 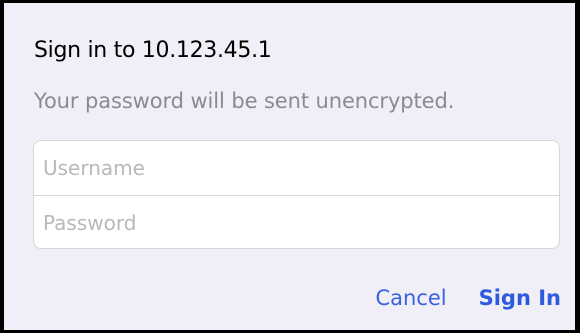 What do you see at coordinates (520, 298) in the screenshot?
I see `sign-in-button: Sign In` at bounding box center [520, 298].